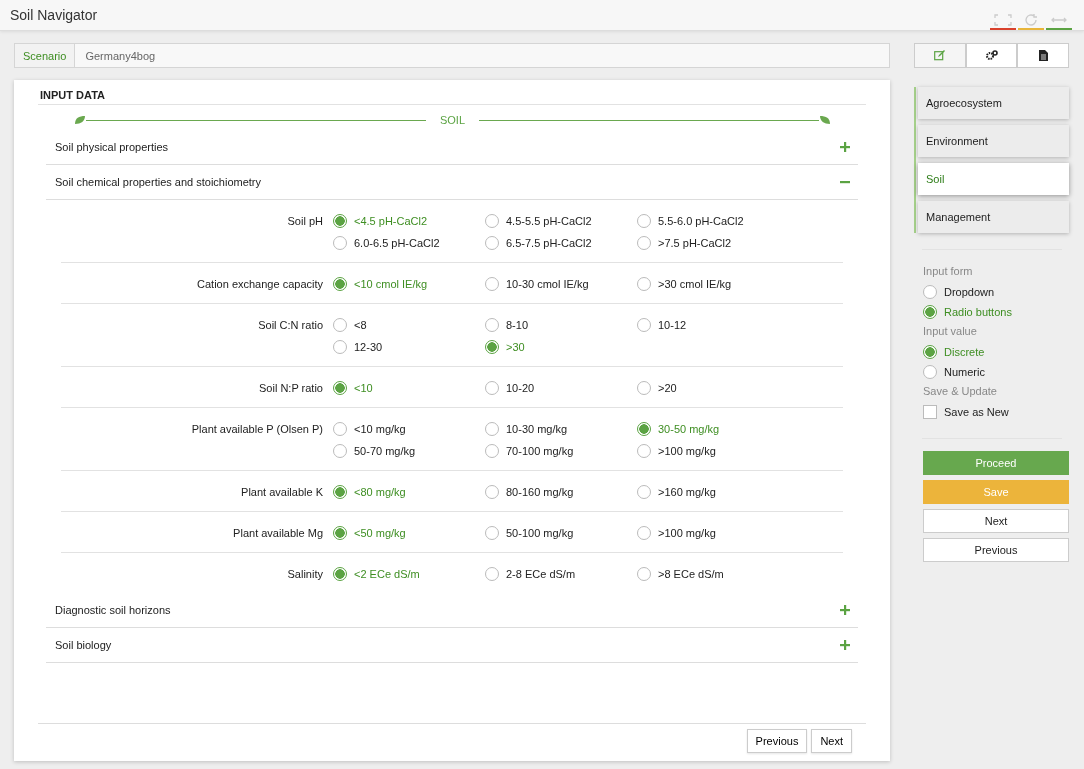 This screenshot has width=1084, height=769. Describe the element at coordinates (1031, 21) in the screenshot. I see `refresh-icon` at that location.